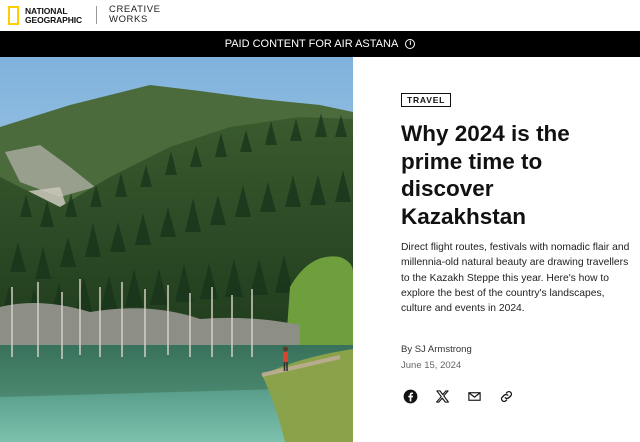 This screenshot has width=640, height=442. I want to click on yellow-border-icon, so click(13, 15).